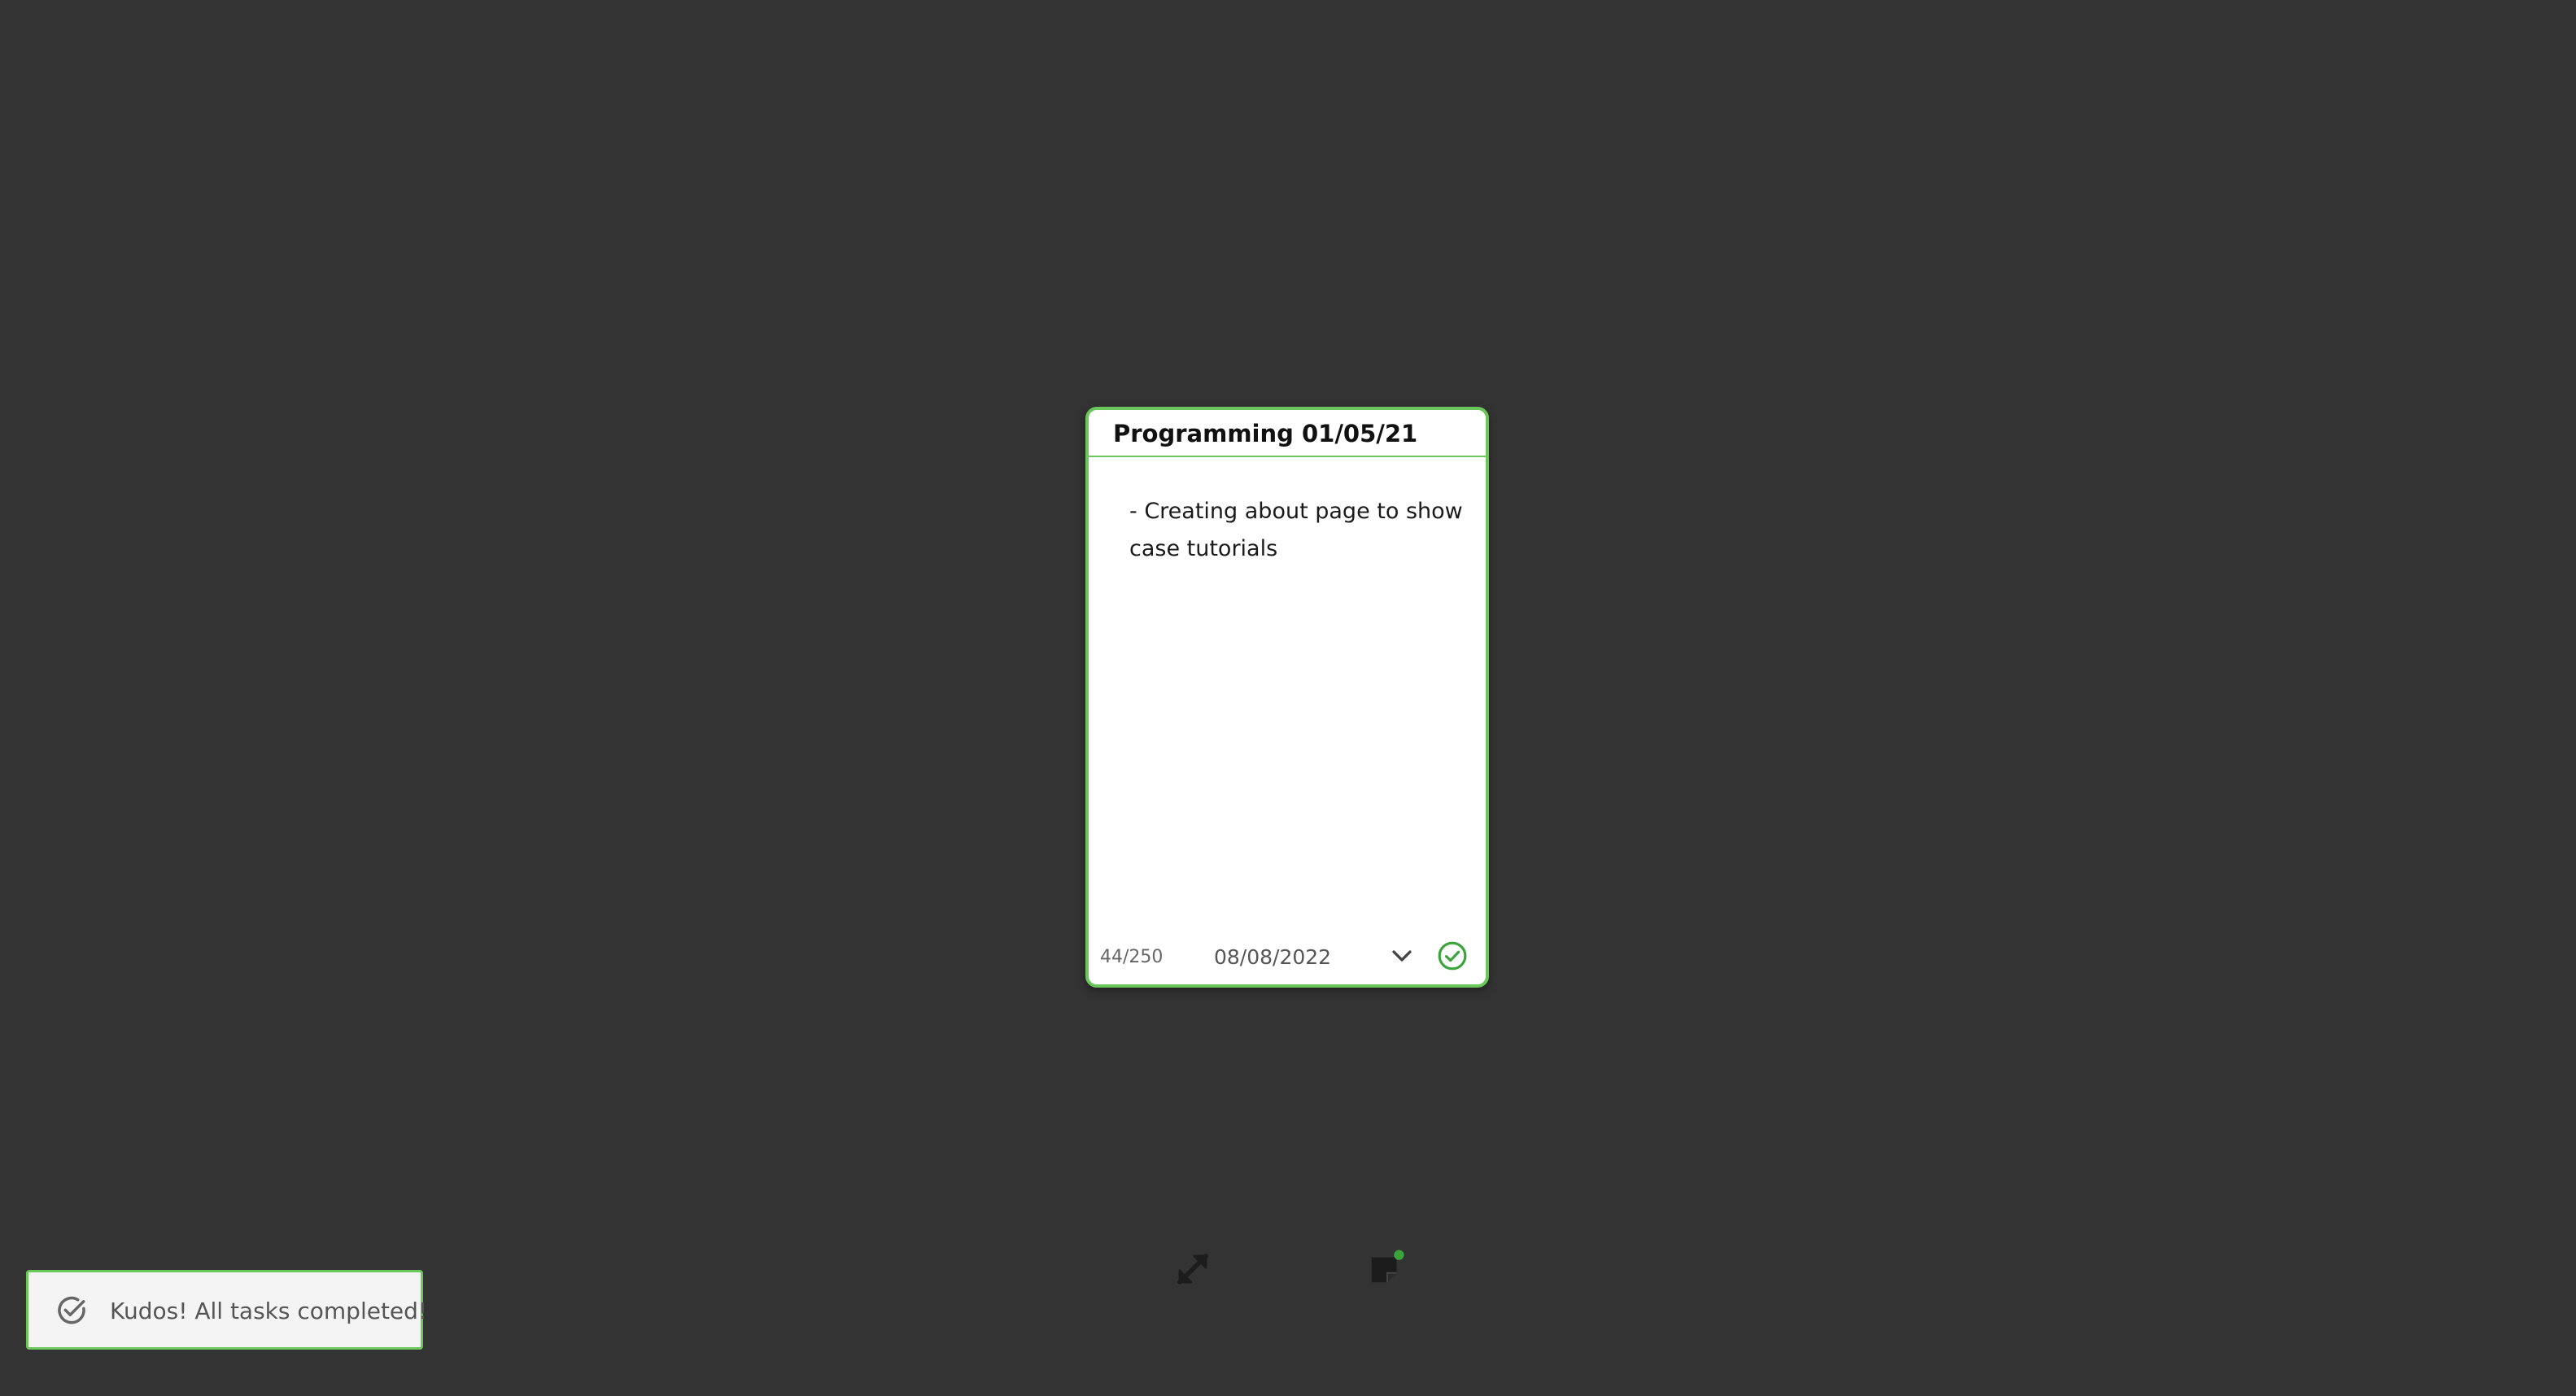  I want to click on note-footer: 44/250 08/08/2022, so click(1287, 955).